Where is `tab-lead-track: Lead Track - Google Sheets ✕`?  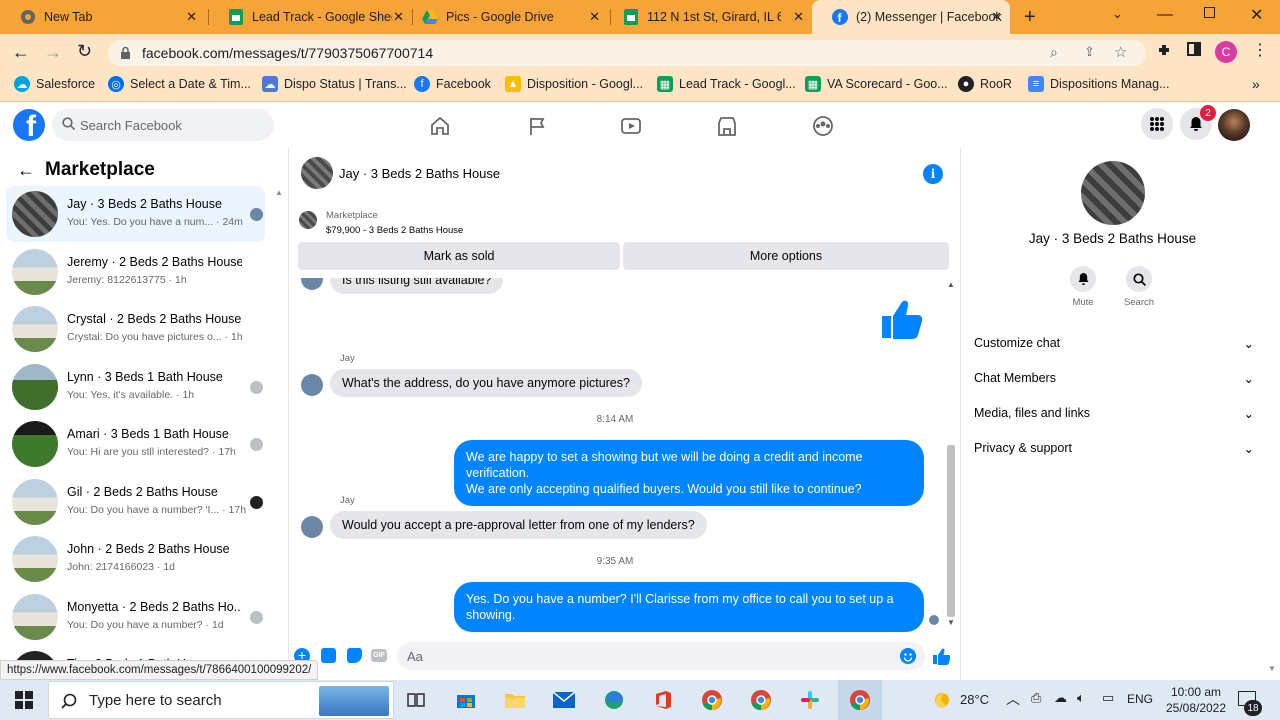
tab-lead-track: Lead Track - Google Sheets ✕ is located at coordinates (310, 17).